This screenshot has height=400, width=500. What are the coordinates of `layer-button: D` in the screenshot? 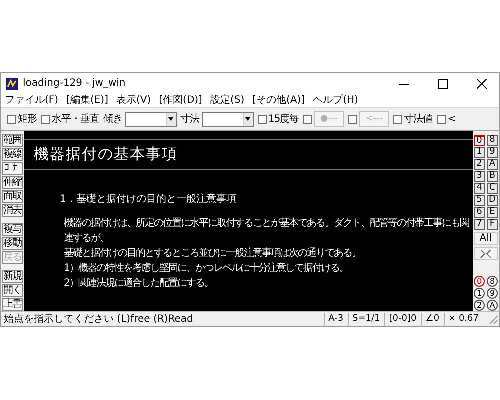 It's located at (492, 200).